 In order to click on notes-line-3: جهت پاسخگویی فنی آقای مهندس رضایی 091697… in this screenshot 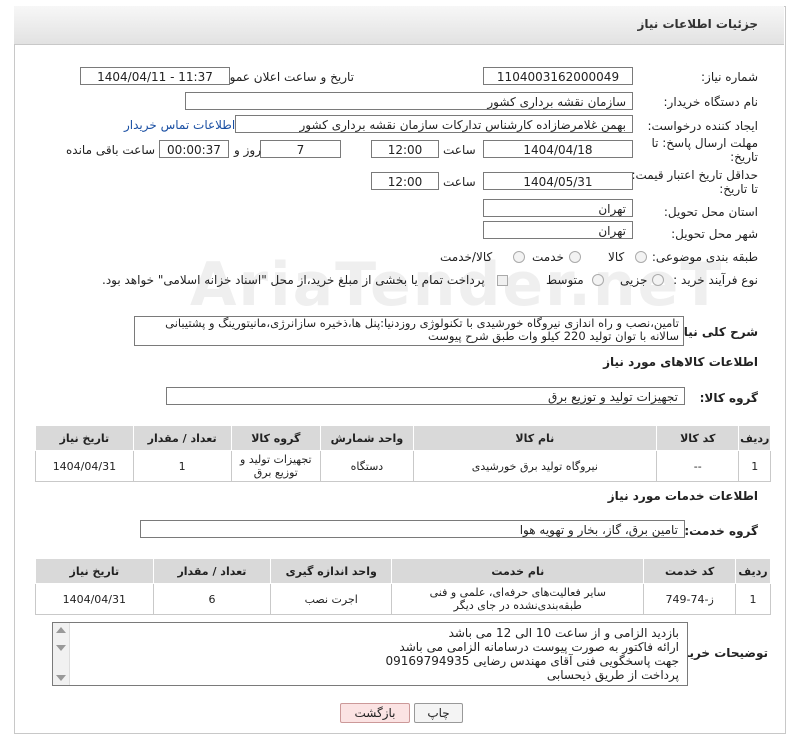, I will do `click(532, 661)`.